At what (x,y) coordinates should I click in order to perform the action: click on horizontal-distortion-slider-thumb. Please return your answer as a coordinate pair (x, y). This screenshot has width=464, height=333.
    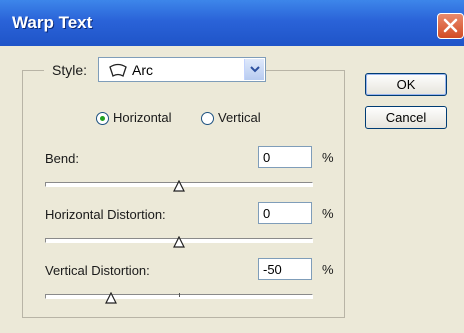
    Looking at the image, I should click on (179, 242).